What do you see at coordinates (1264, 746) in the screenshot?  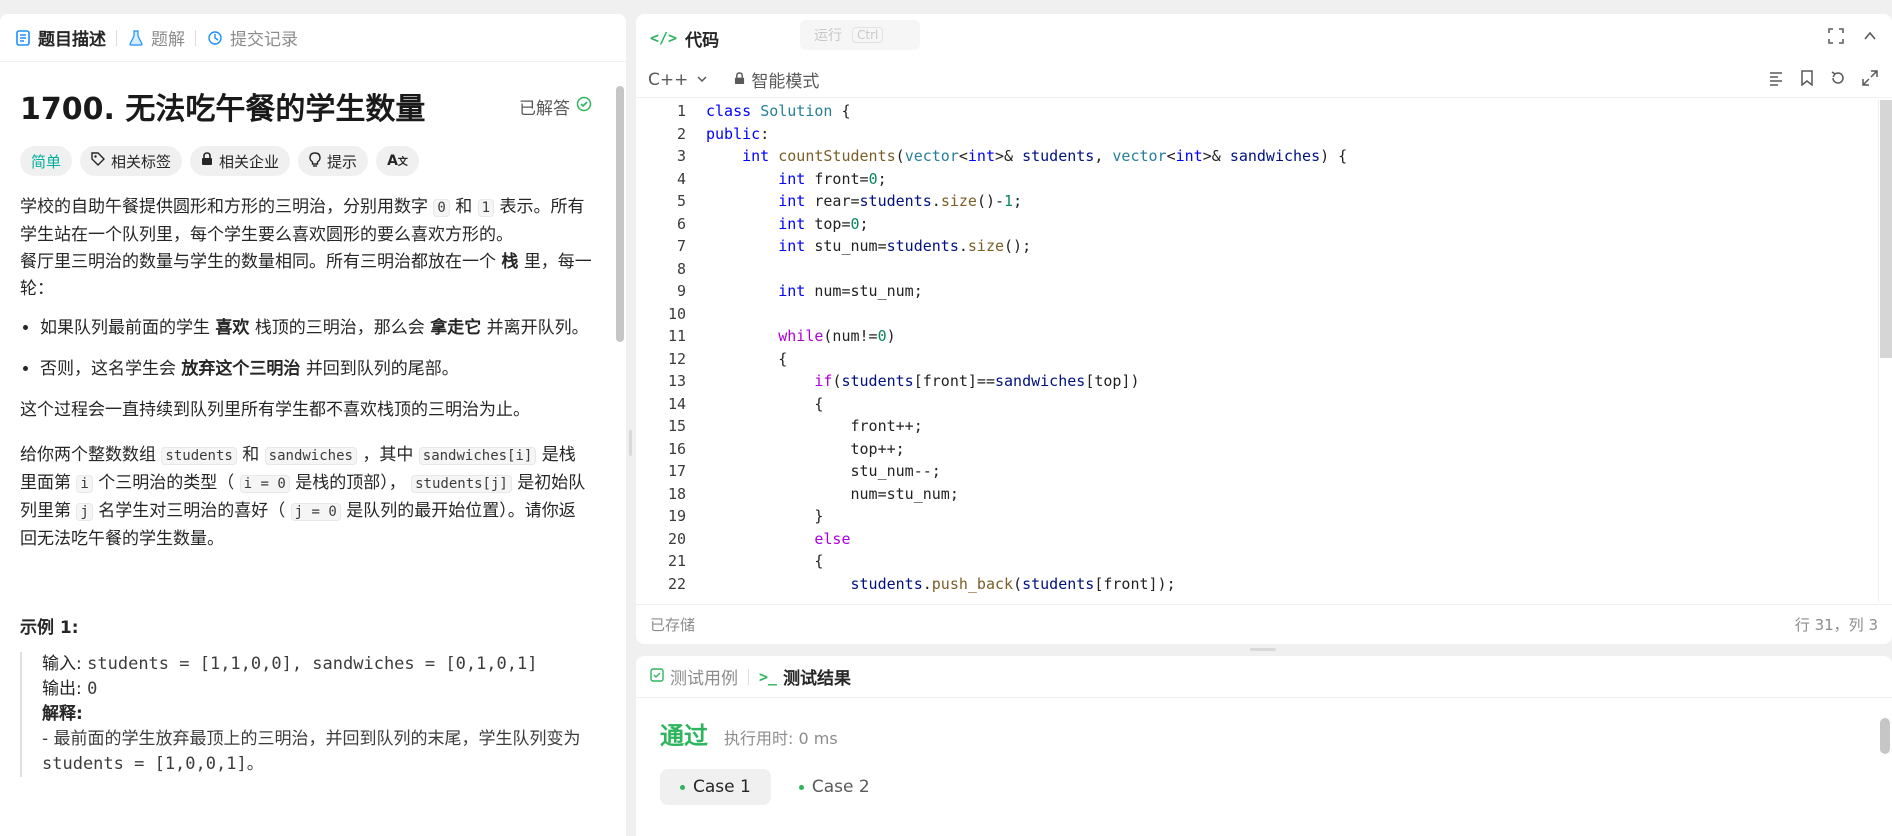 I see `result-panel: 测试用例 >_ 测试结果 通过 执行用时: 0 ms Case 1 Case 2` at bounding box center [1264, 746].